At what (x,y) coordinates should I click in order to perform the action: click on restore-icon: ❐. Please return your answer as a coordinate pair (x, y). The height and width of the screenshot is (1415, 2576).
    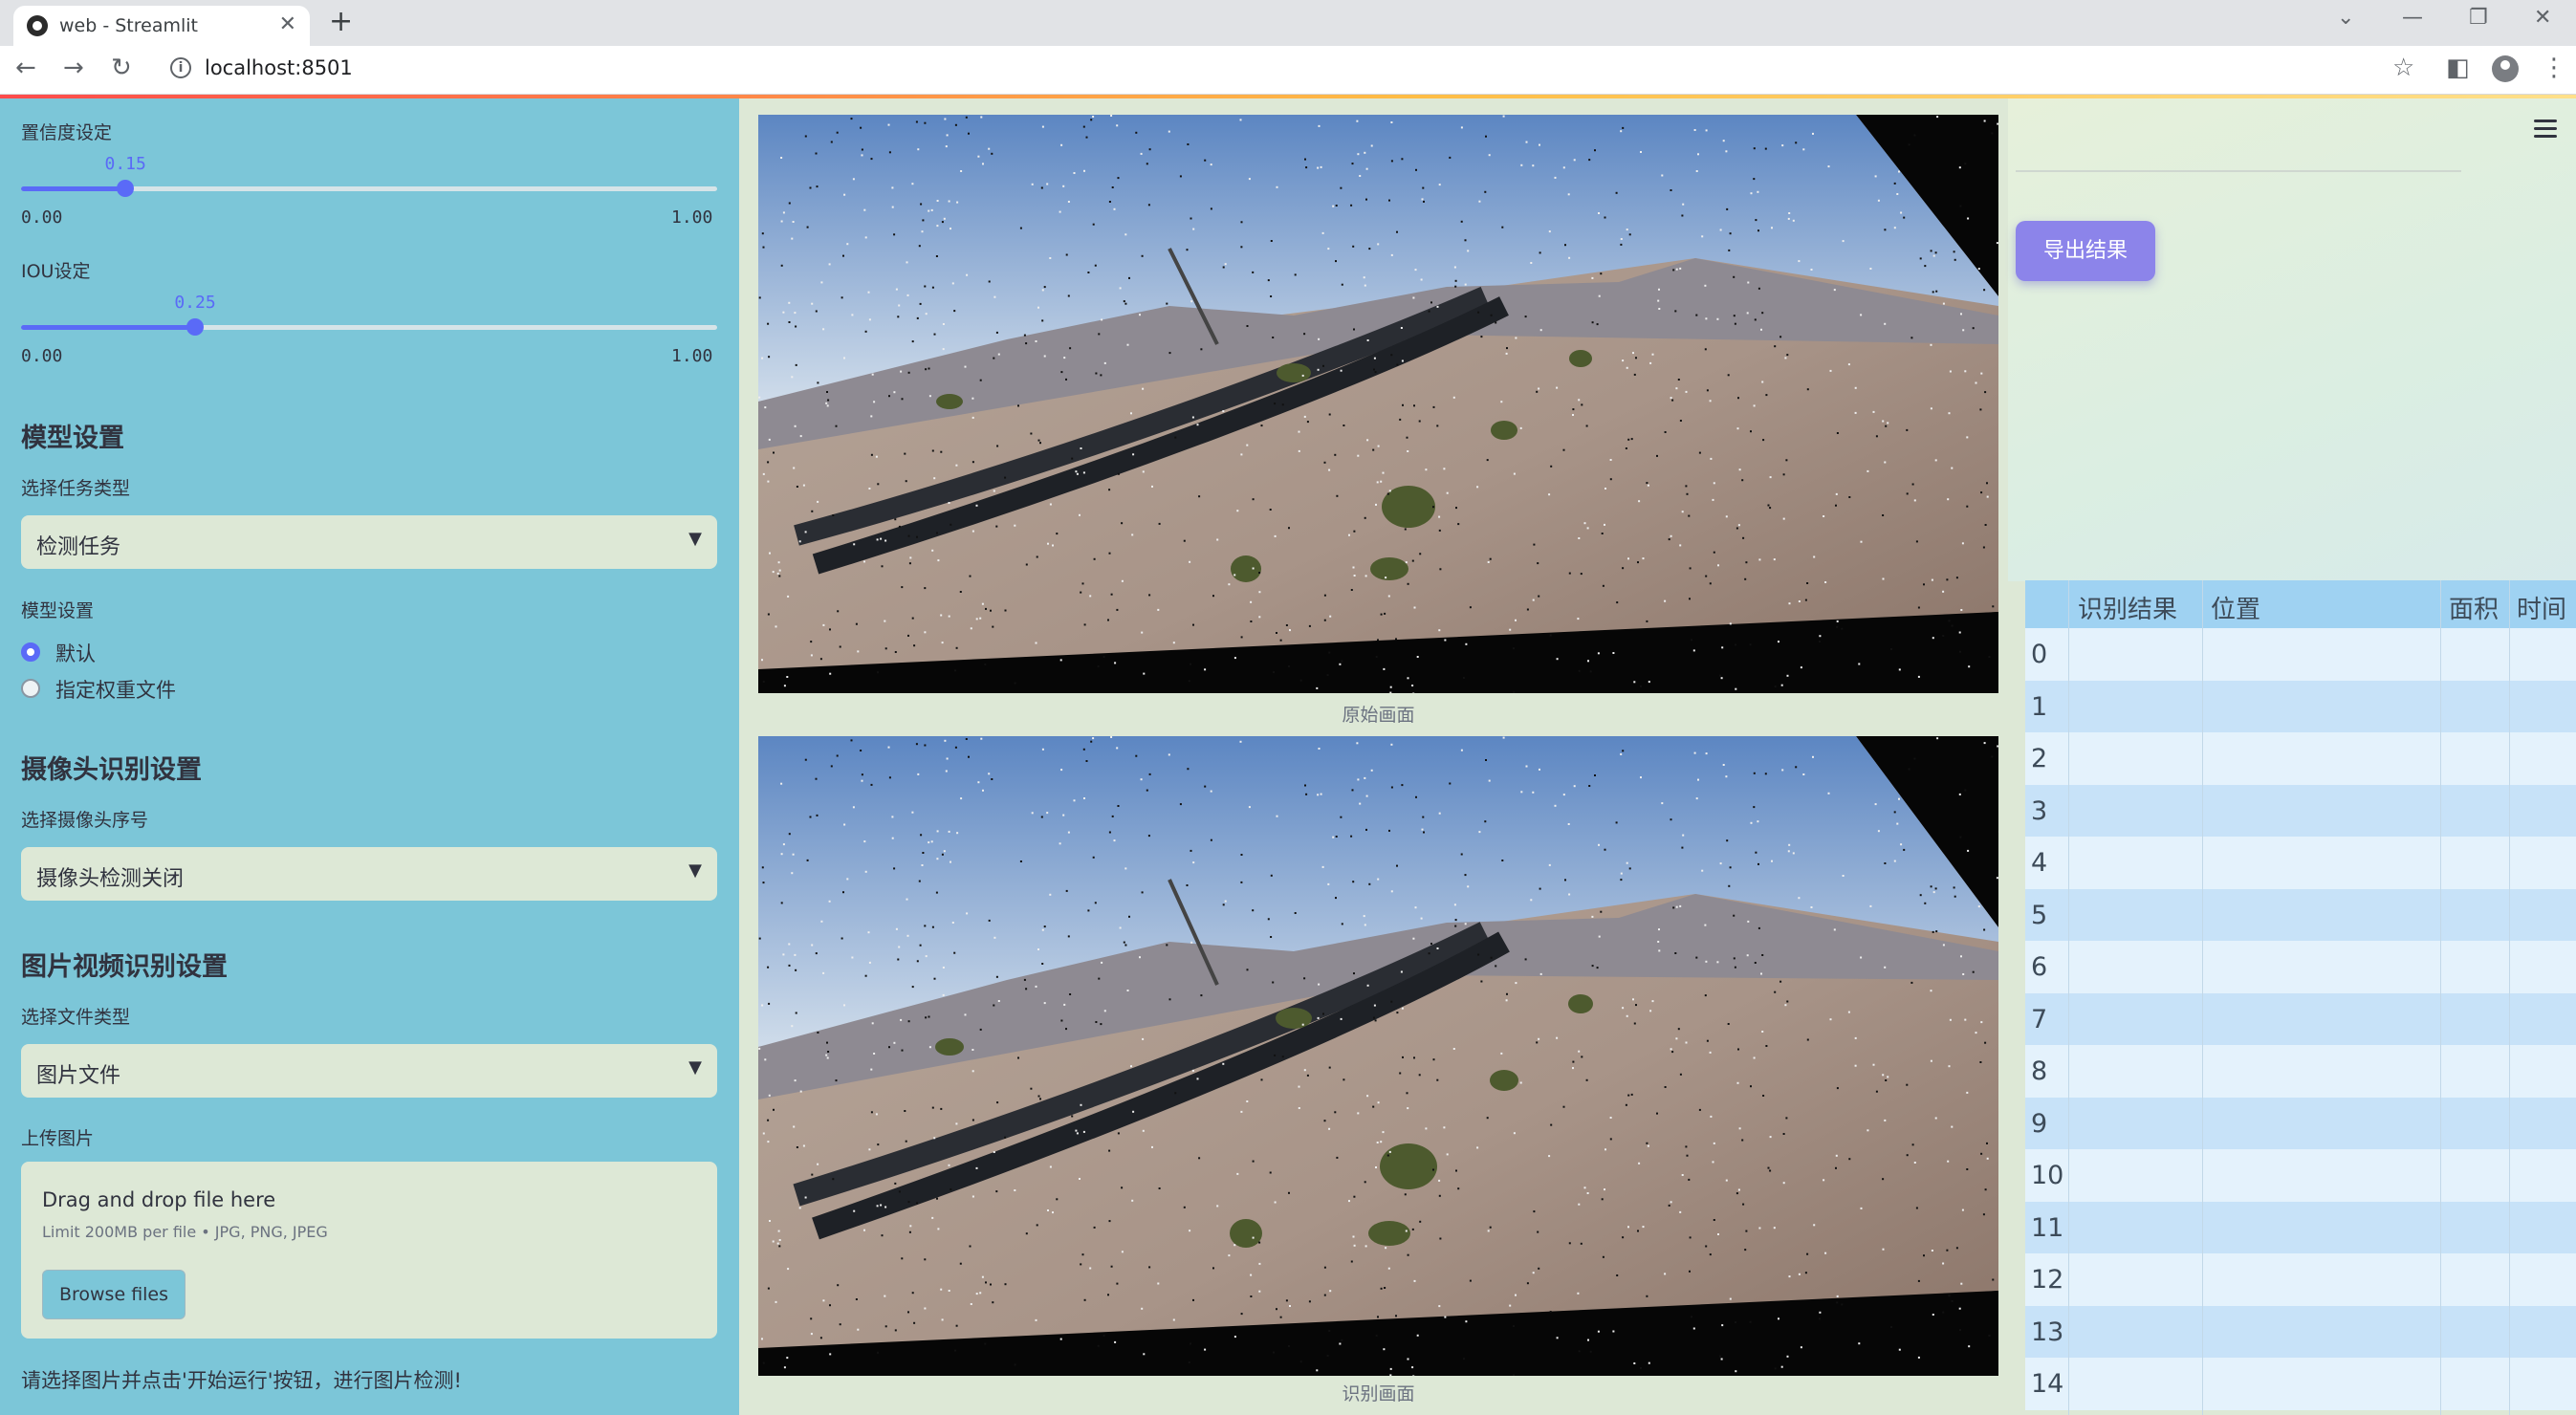
    Looking at the image, I should click on (2478, 18).